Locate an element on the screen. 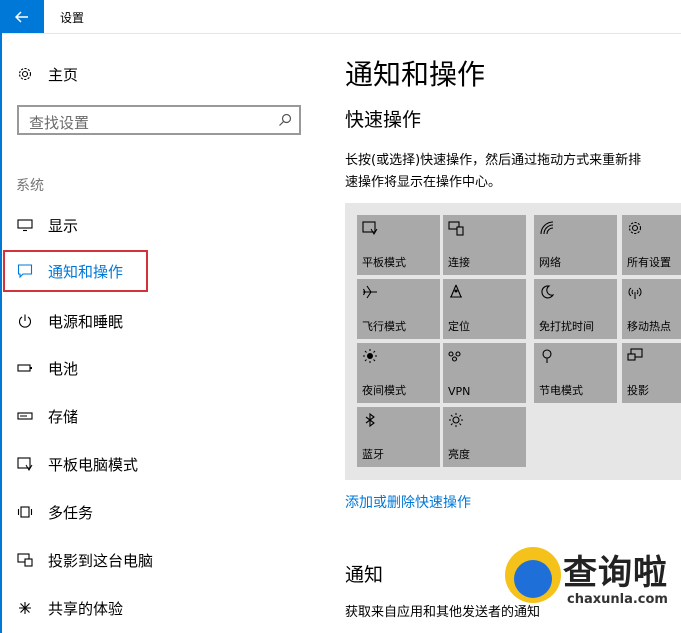  search-box: 查找设置 is located at coordinates (159, 120).